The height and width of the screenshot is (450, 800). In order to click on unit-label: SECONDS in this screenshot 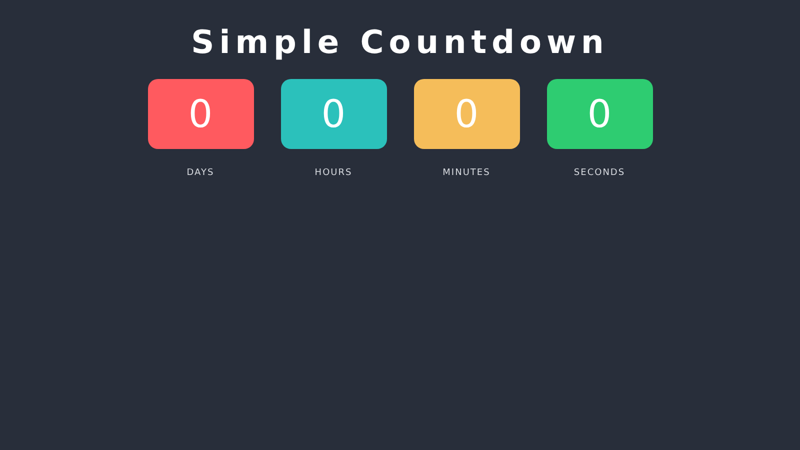, I will do `click(600, 173)`.